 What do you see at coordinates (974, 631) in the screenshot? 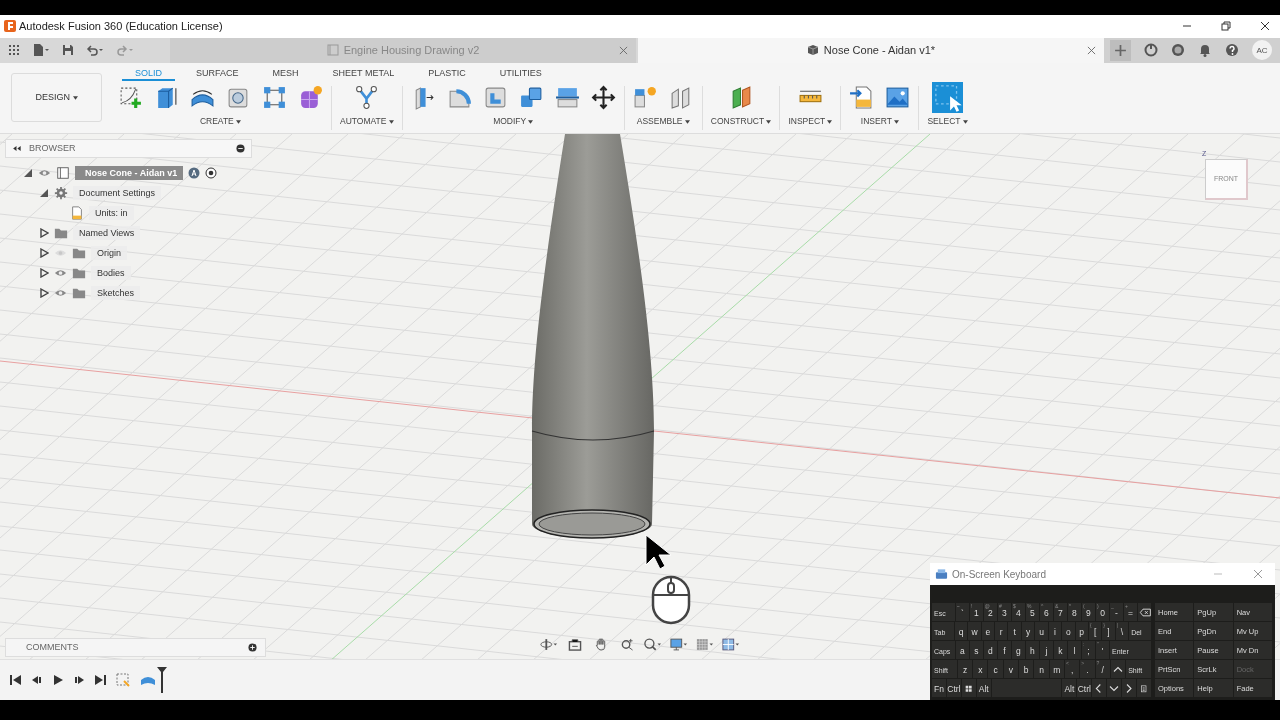
I see `key: w` at bounding box center [974, 631].